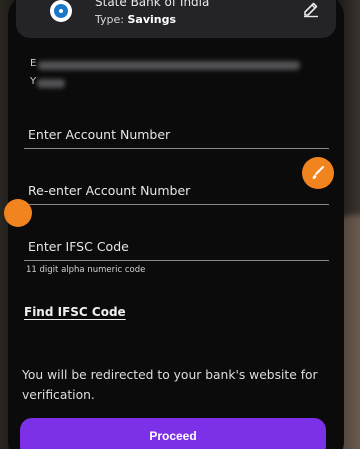 The width and height of the screenshot is (360, 449). Describe the element at coordinates (75, 312) in the screenshot. I see `find-ifsc-link: Find IFSC Code` at that location.